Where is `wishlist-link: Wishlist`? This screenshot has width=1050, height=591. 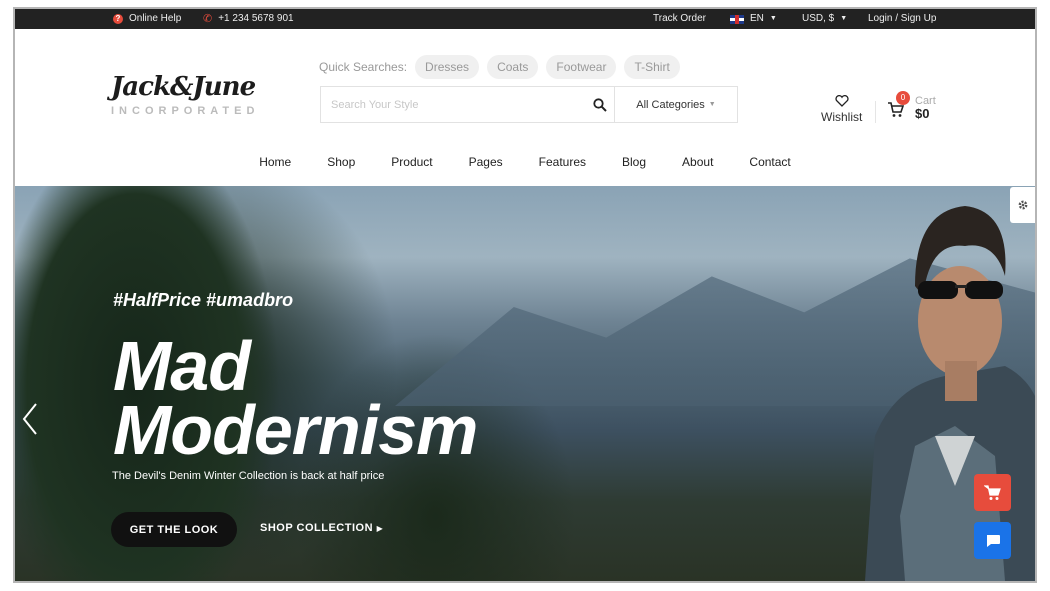 wishlist-link: Wishlist is located at coordinates (841, 109).